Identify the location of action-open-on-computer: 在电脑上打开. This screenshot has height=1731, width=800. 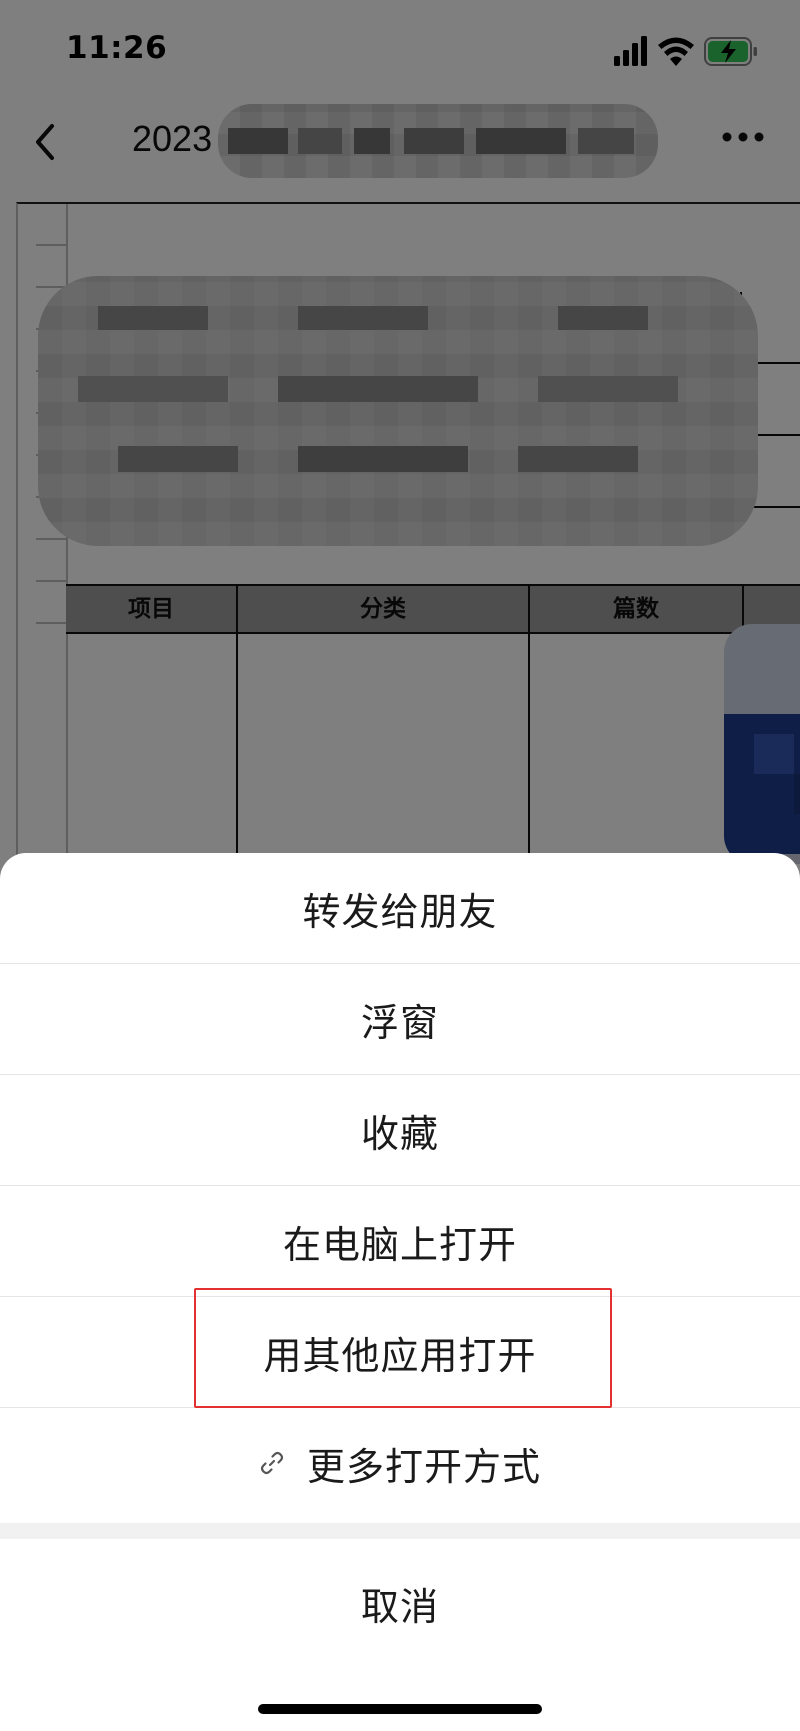
(400, 1241).